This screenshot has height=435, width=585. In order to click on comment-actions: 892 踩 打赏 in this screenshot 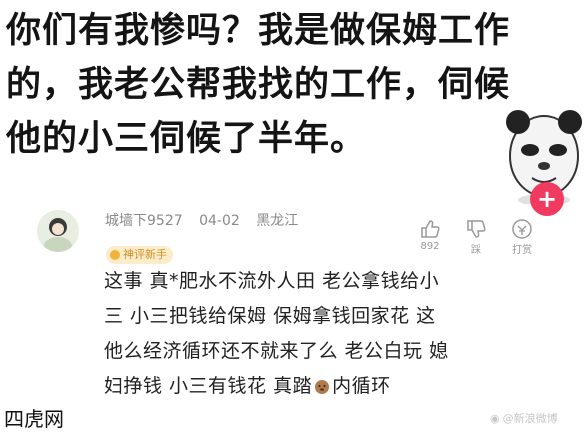, I will do `click(476, 237)`.